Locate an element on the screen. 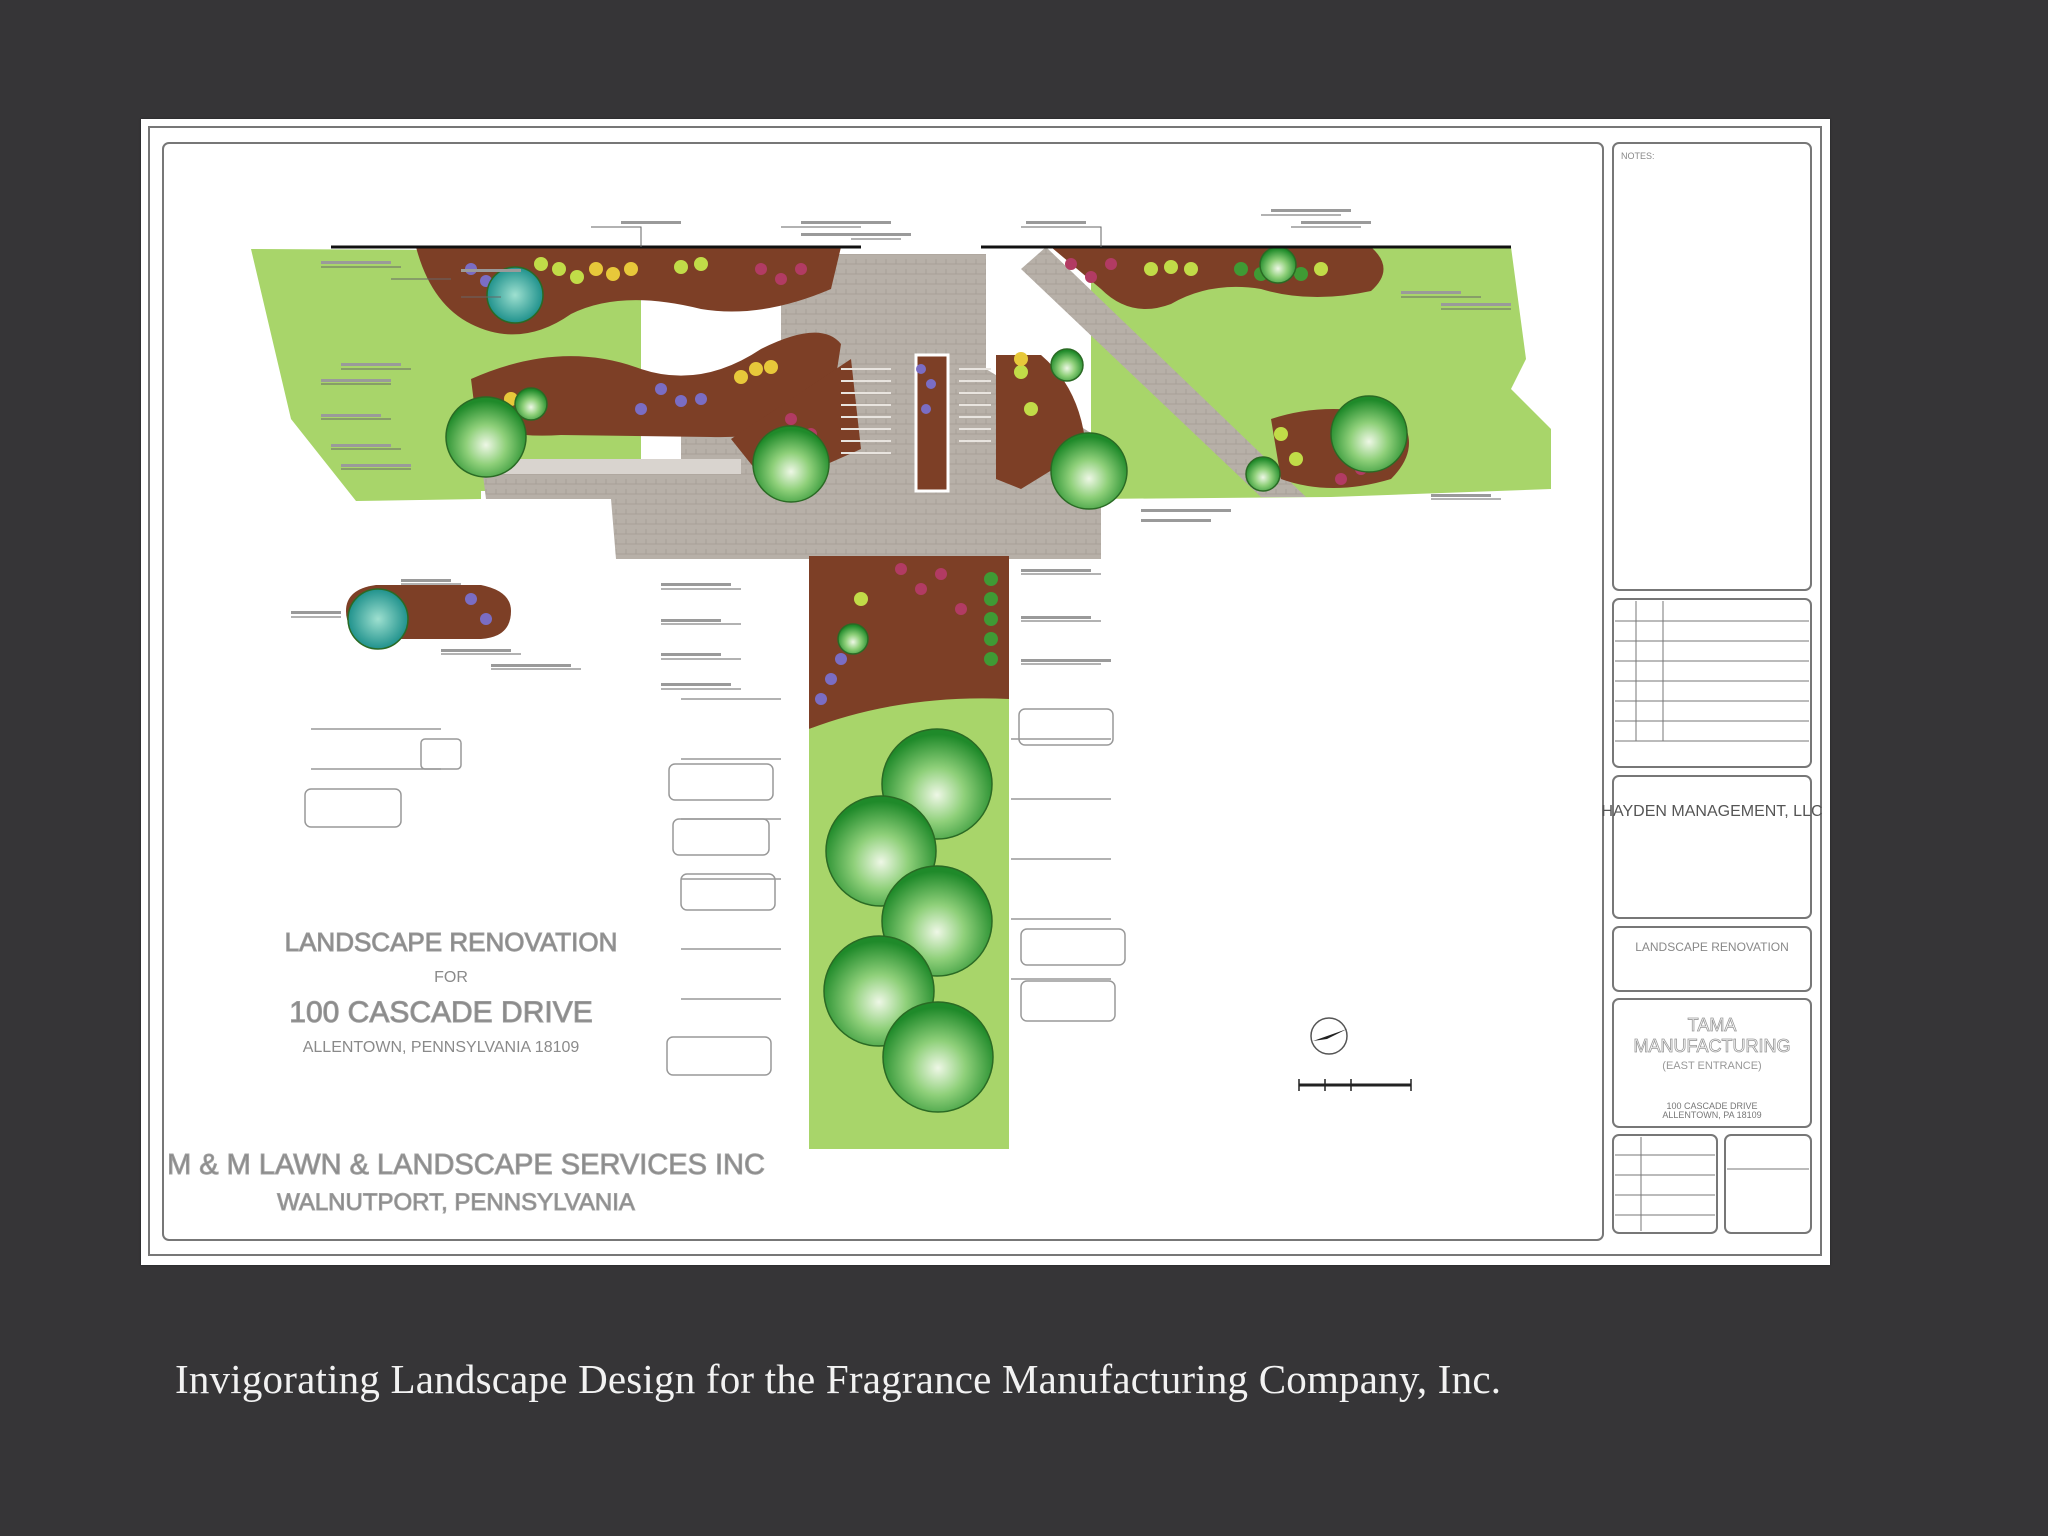 The width and height of the screenshot is (2048, 1536). bed-center is located at coordinates (932, 423).